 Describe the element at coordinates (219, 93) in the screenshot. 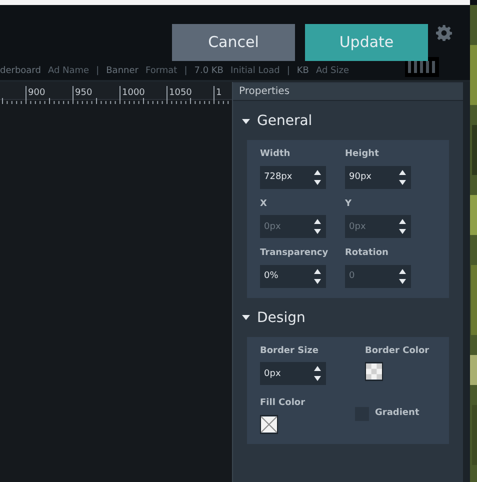

I see `ruler-label: 1` at that location.